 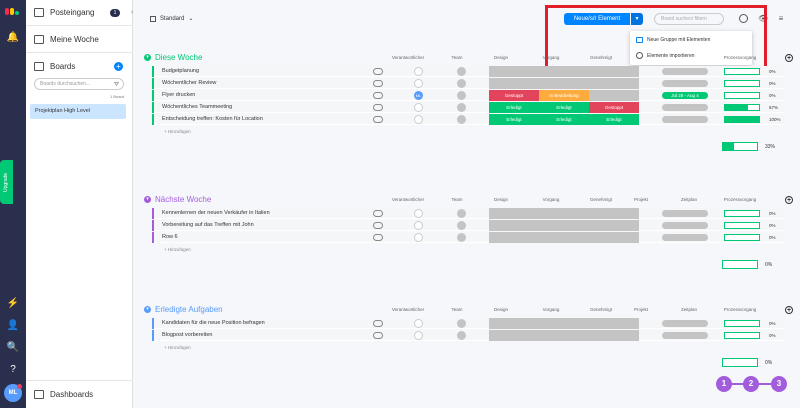 I want to click on group-title: ▾ Erledigte Aufgaben, so click(x=183, y=309).